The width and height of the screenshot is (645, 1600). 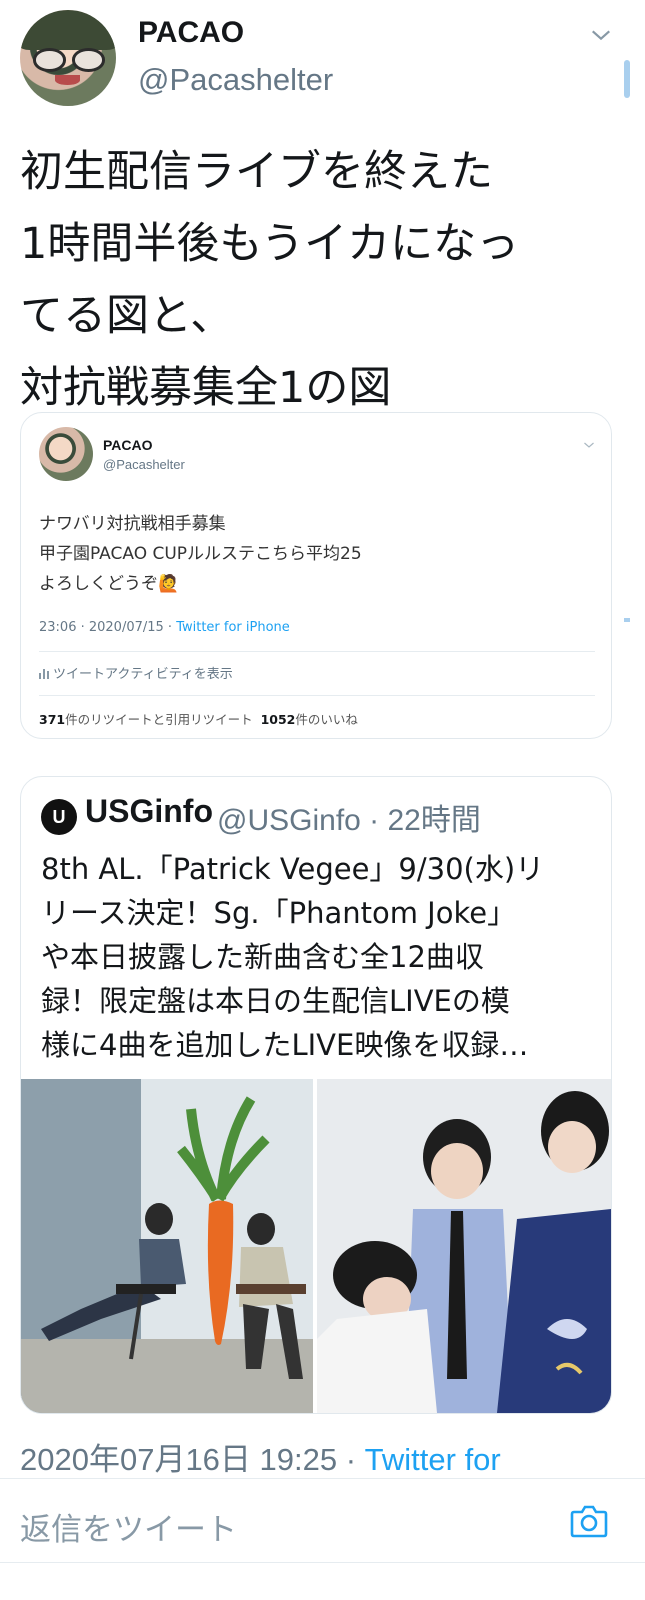 What do you see at coordinates (235, 80) in the screenshot?
I see `author-handle: @Pacashelter` at bounding box center [235, 80].